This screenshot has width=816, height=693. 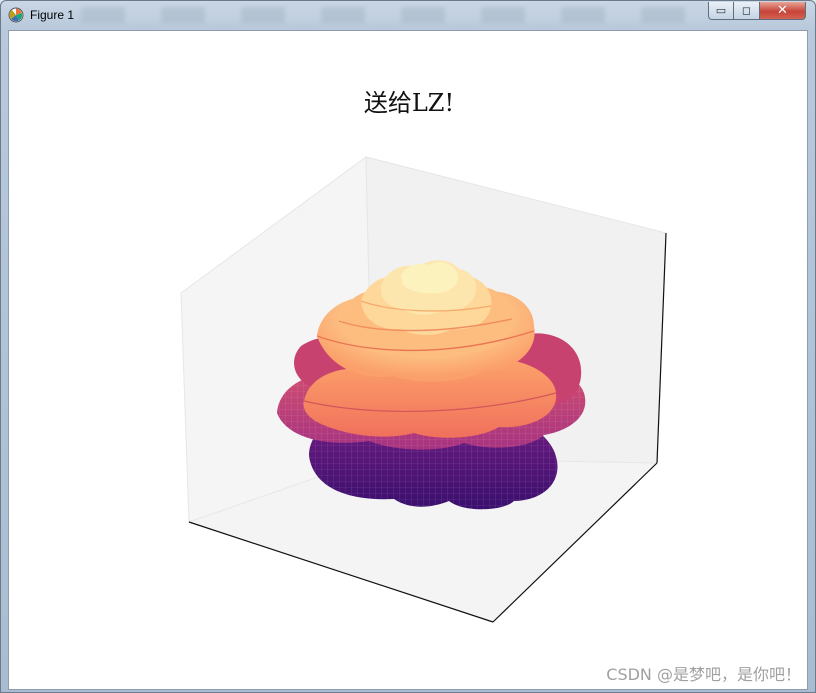 I want to click on maximize-button: ◻, so click(x=747, y=11).